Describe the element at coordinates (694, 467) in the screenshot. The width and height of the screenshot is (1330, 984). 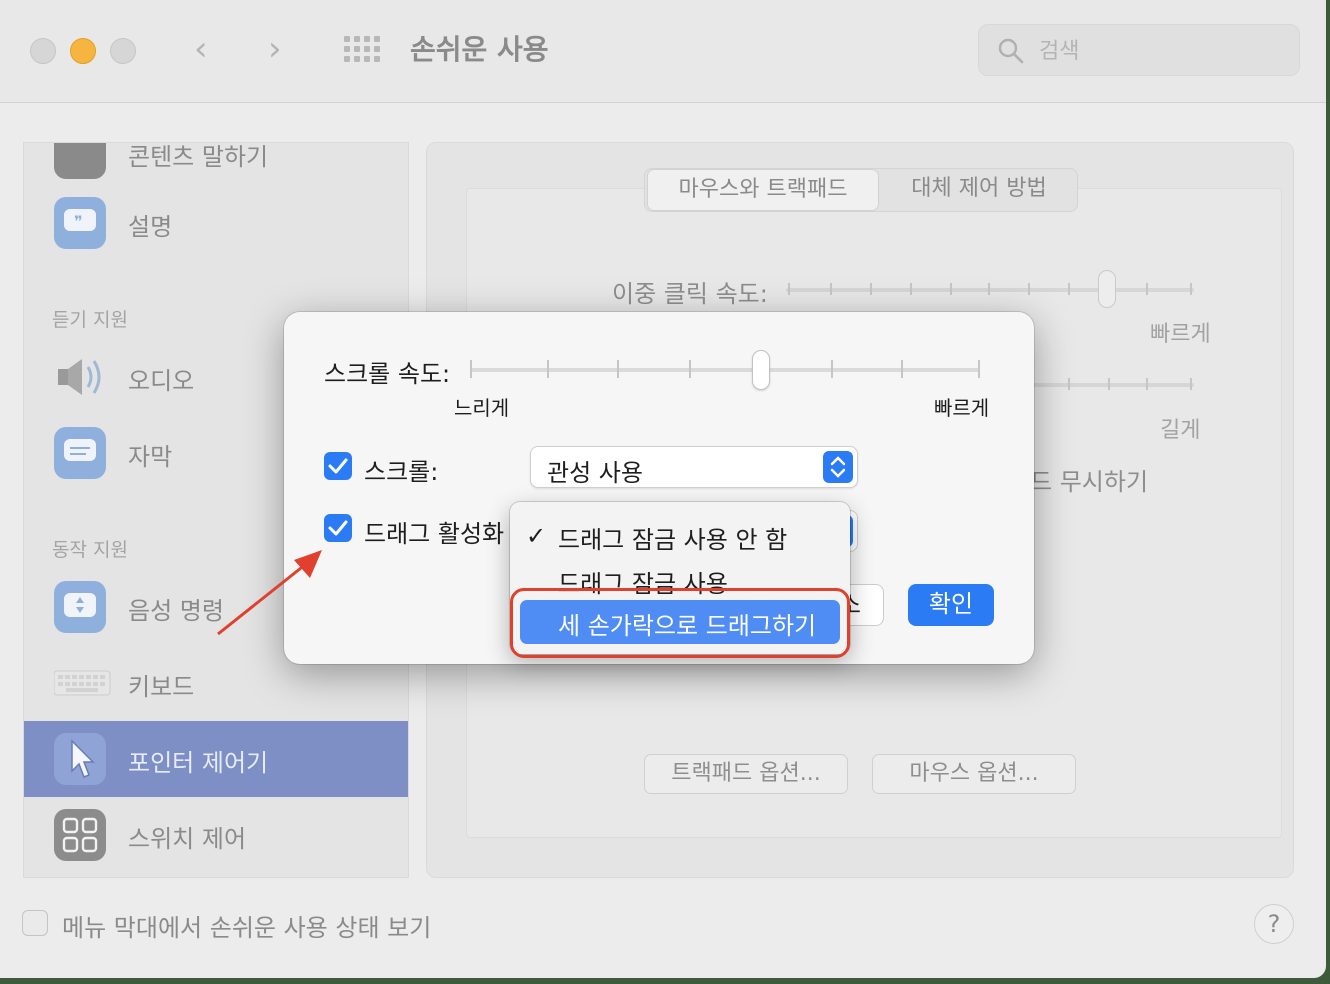
I see `scroll-popup: 관성 사용` at that location.